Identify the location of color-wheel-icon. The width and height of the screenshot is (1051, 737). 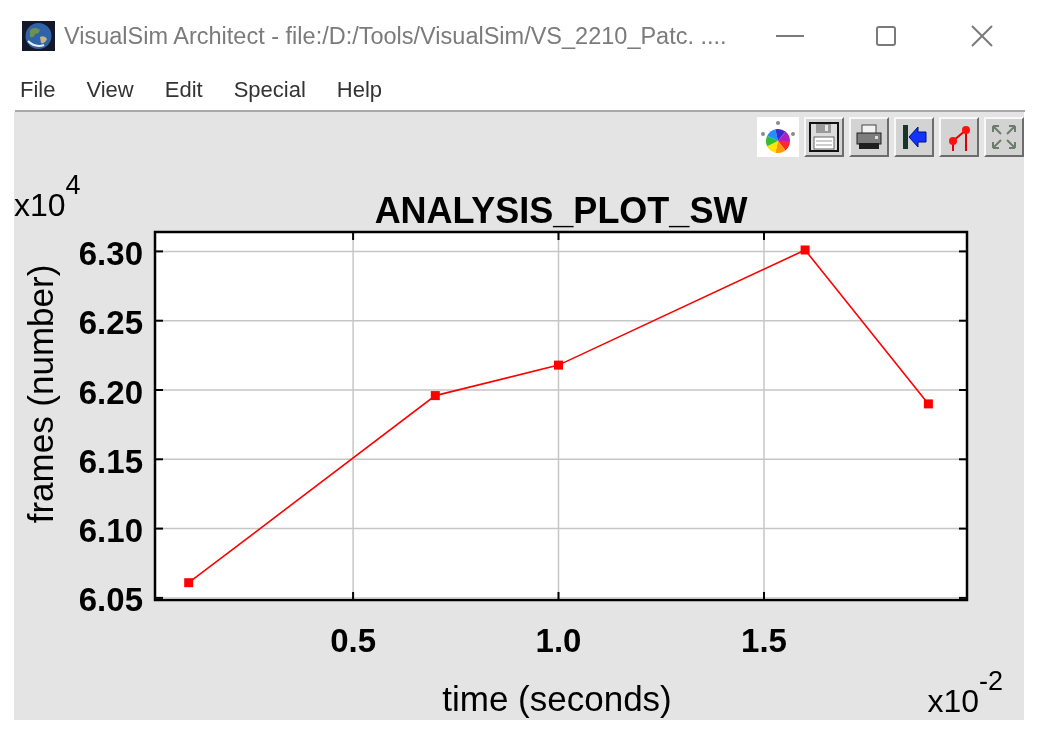
(778, 137).